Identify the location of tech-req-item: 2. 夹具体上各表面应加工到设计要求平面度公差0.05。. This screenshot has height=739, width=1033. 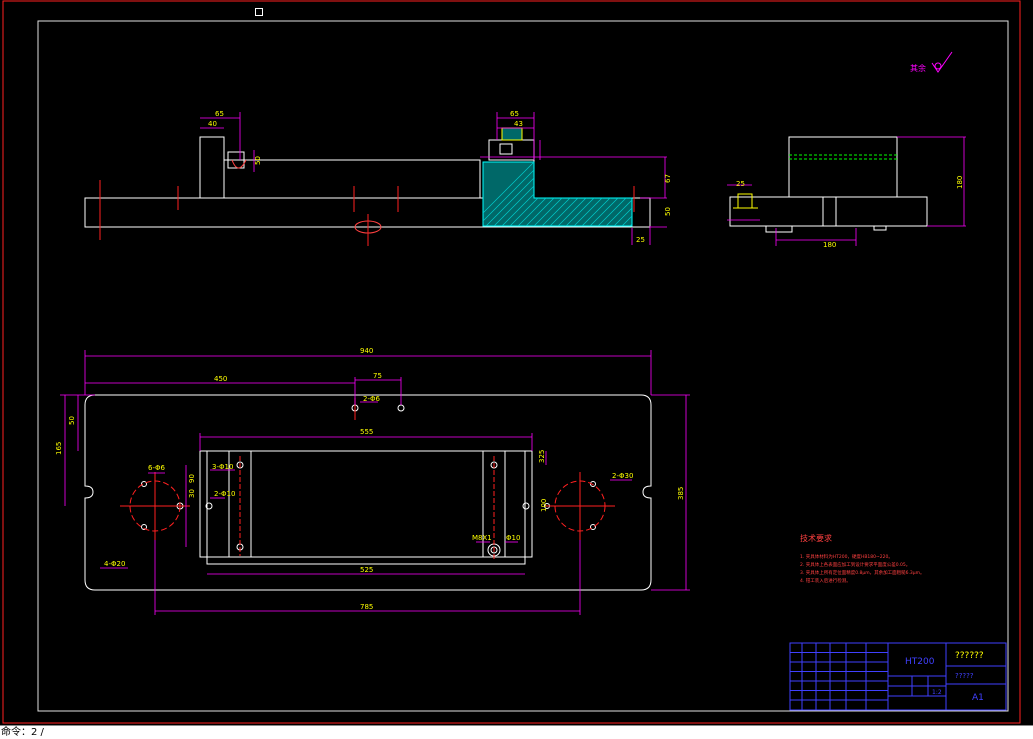
(855, 564).